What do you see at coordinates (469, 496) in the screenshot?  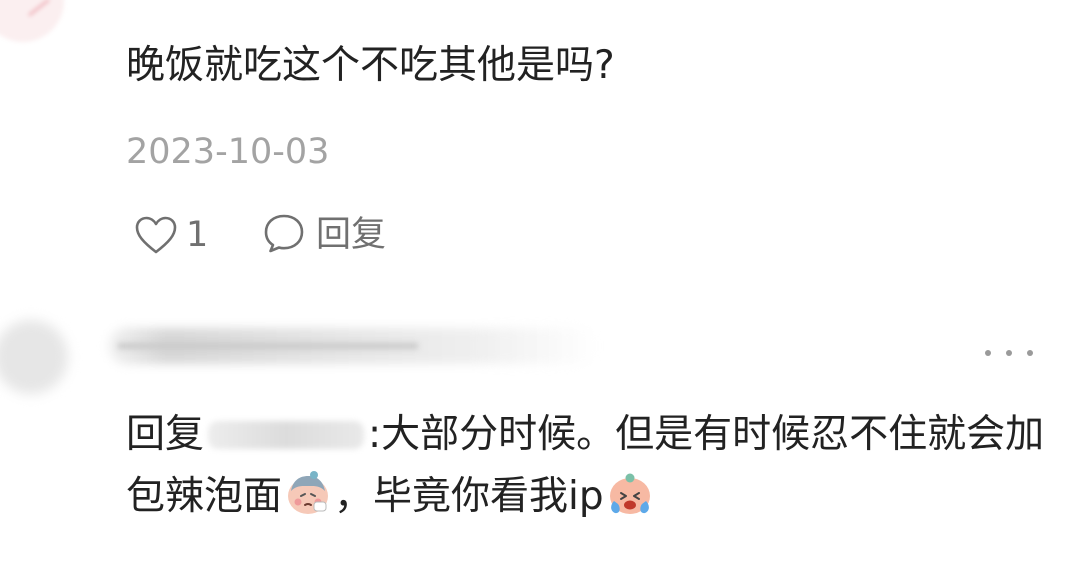 I see `reply-text-part2: ，毕竟你看我ip` at bounding box center [469, 496].